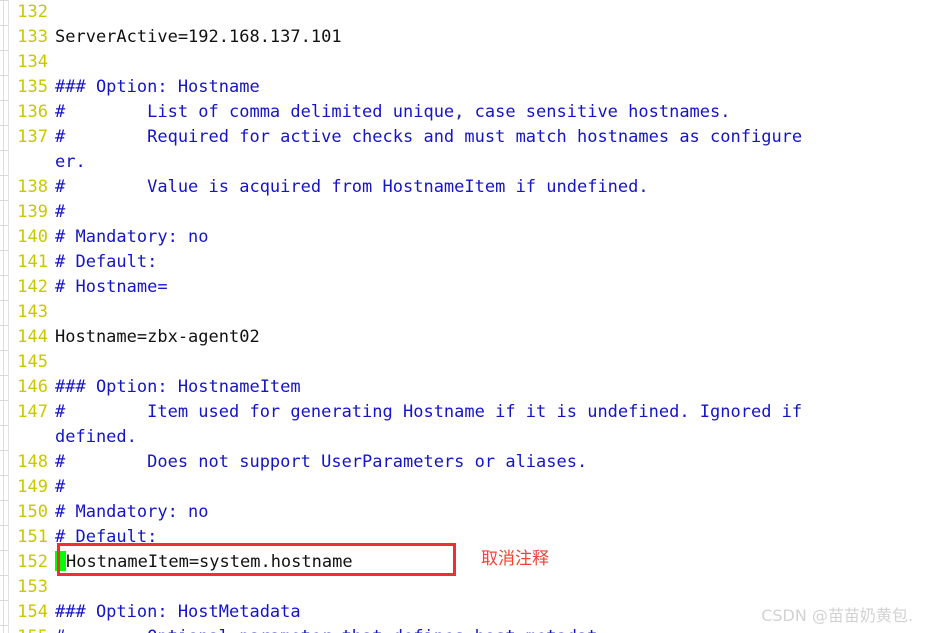 Image resolution: width=925 pixels, height=633 pixels. Describe the element at coordinates (490, 287) in the screenshot. I see `line-content: # Hostname=` at that location.